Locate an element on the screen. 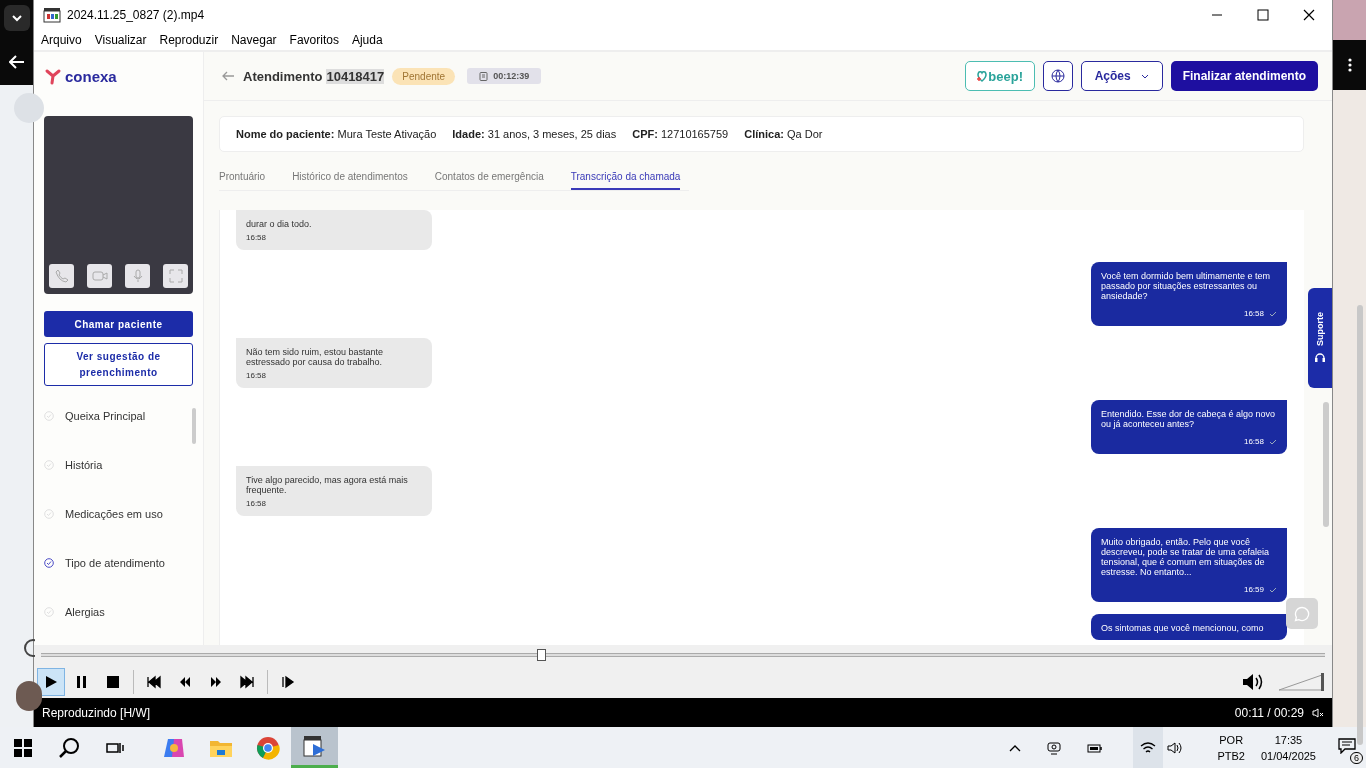  wifi-icon is located at coordinates (1148, 747).